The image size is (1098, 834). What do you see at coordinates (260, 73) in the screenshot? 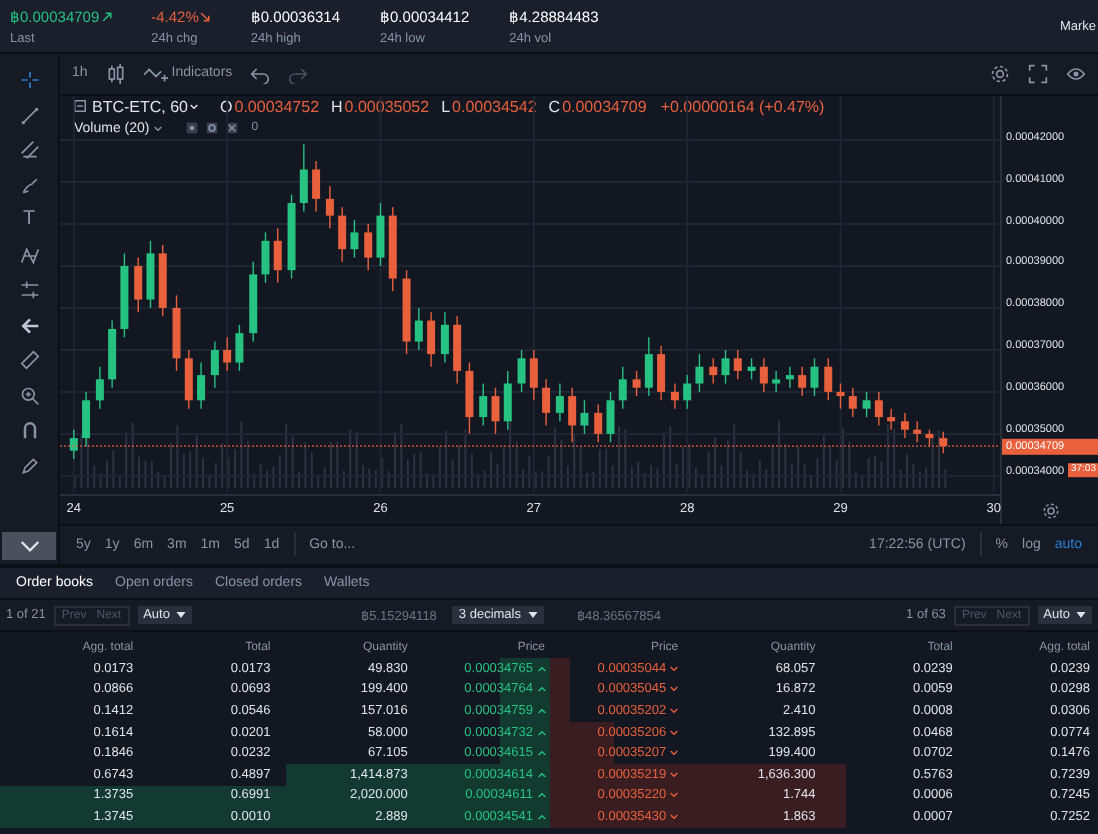
I see `undo-icon` at bounding box center [260, 73].